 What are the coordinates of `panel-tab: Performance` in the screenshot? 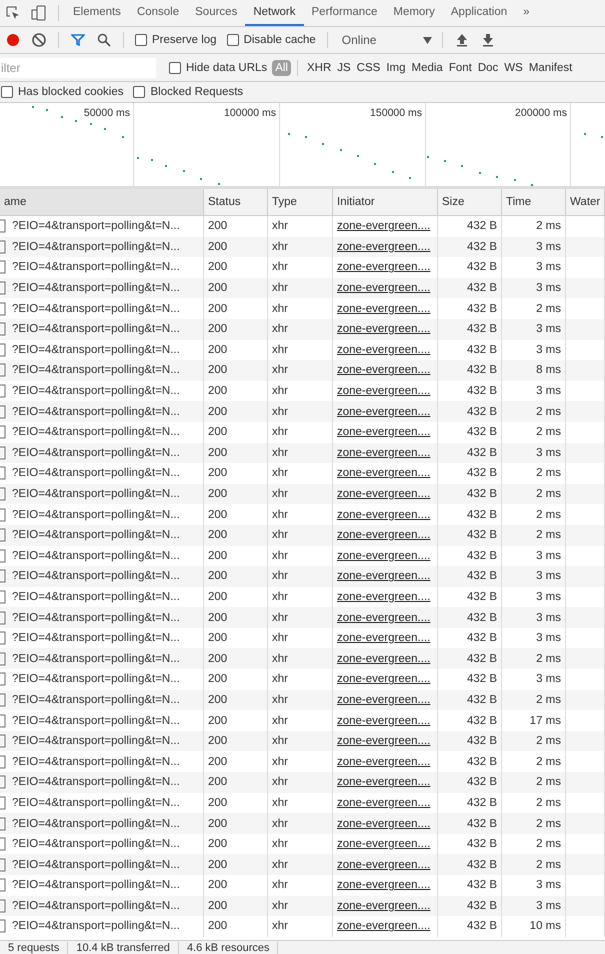 It's located at (345, 13).